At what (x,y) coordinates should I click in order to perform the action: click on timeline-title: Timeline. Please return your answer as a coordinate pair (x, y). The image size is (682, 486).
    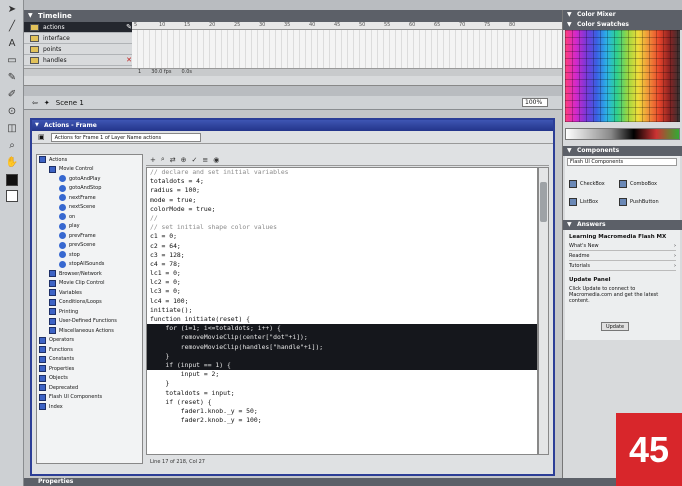
    Looking at the image, I should click on (293, 16).